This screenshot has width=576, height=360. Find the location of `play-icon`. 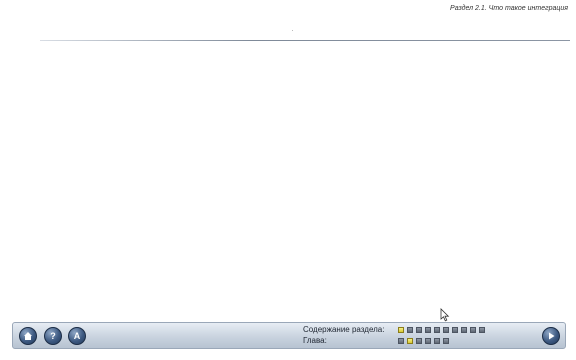

play-icon is located at coordinates (552, 336).